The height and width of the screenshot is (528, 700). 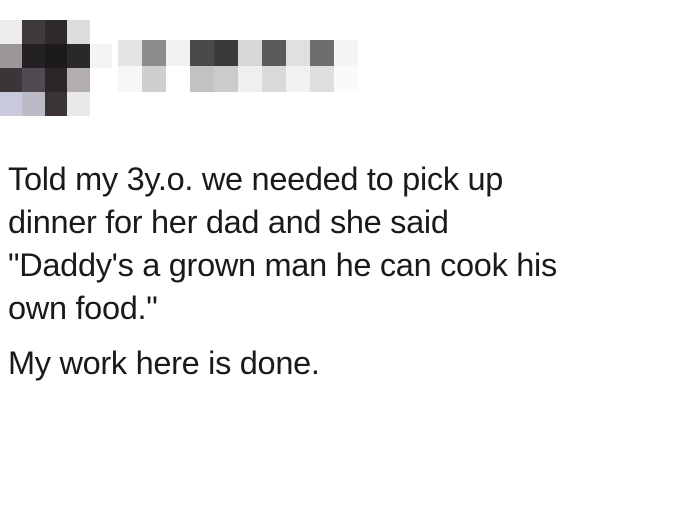 I want to click on post-text-followup: My work here is done., so click(x=164, y=363).